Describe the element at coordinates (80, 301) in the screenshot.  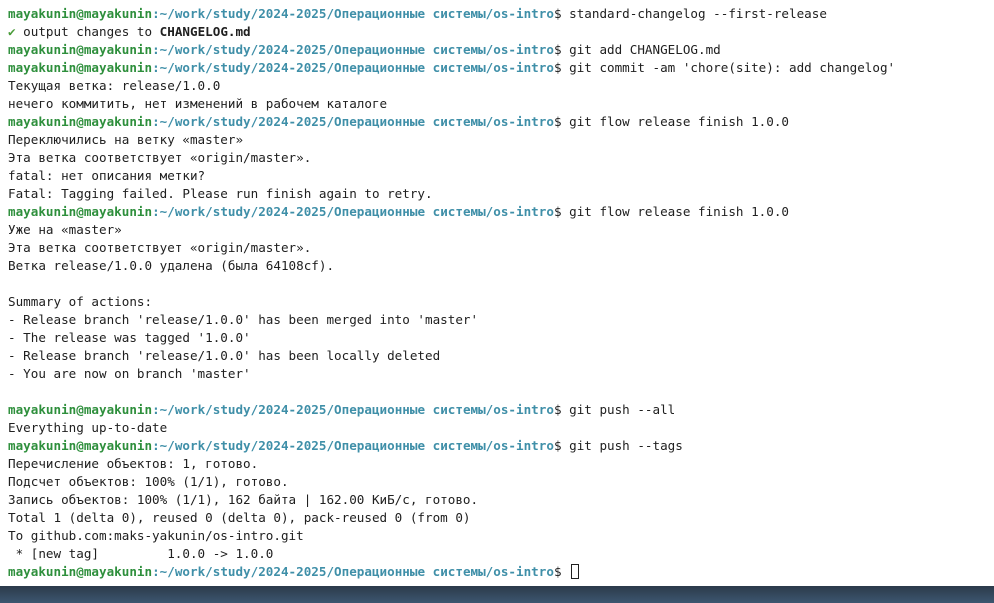
I see `output-line: Summary of actions:` at that location.